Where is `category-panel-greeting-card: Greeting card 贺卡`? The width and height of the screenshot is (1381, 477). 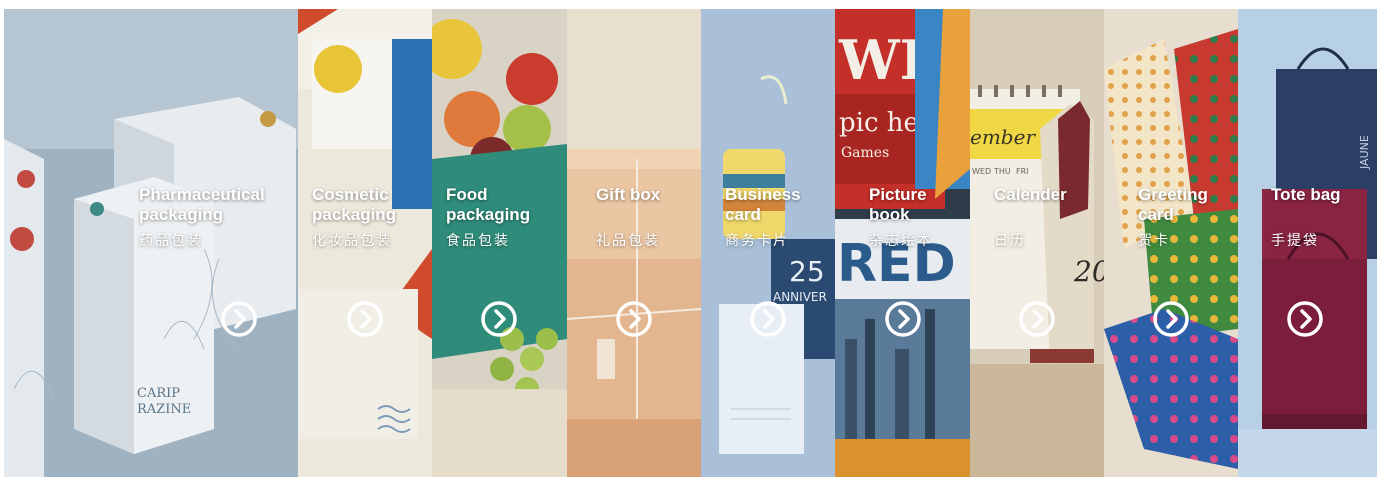 category-panel-greeting-card: Greeting card 贺卡 is located at coordinates (1171, 243).